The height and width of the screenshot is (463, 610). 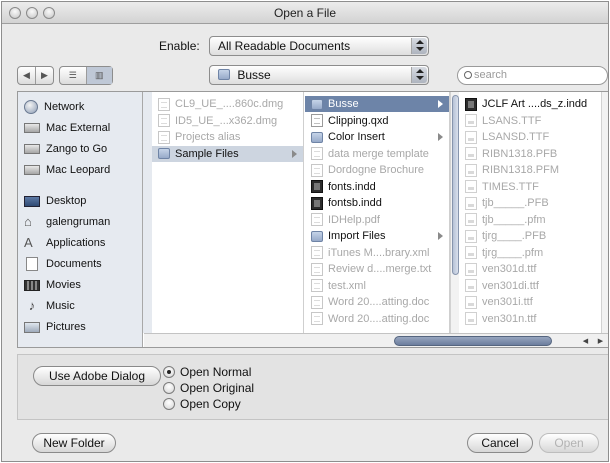 What do you see at coordinates (377, 269) in the screenshot?
I see `file-row: Review d....merge.txt` at bounding box center [377, 269].